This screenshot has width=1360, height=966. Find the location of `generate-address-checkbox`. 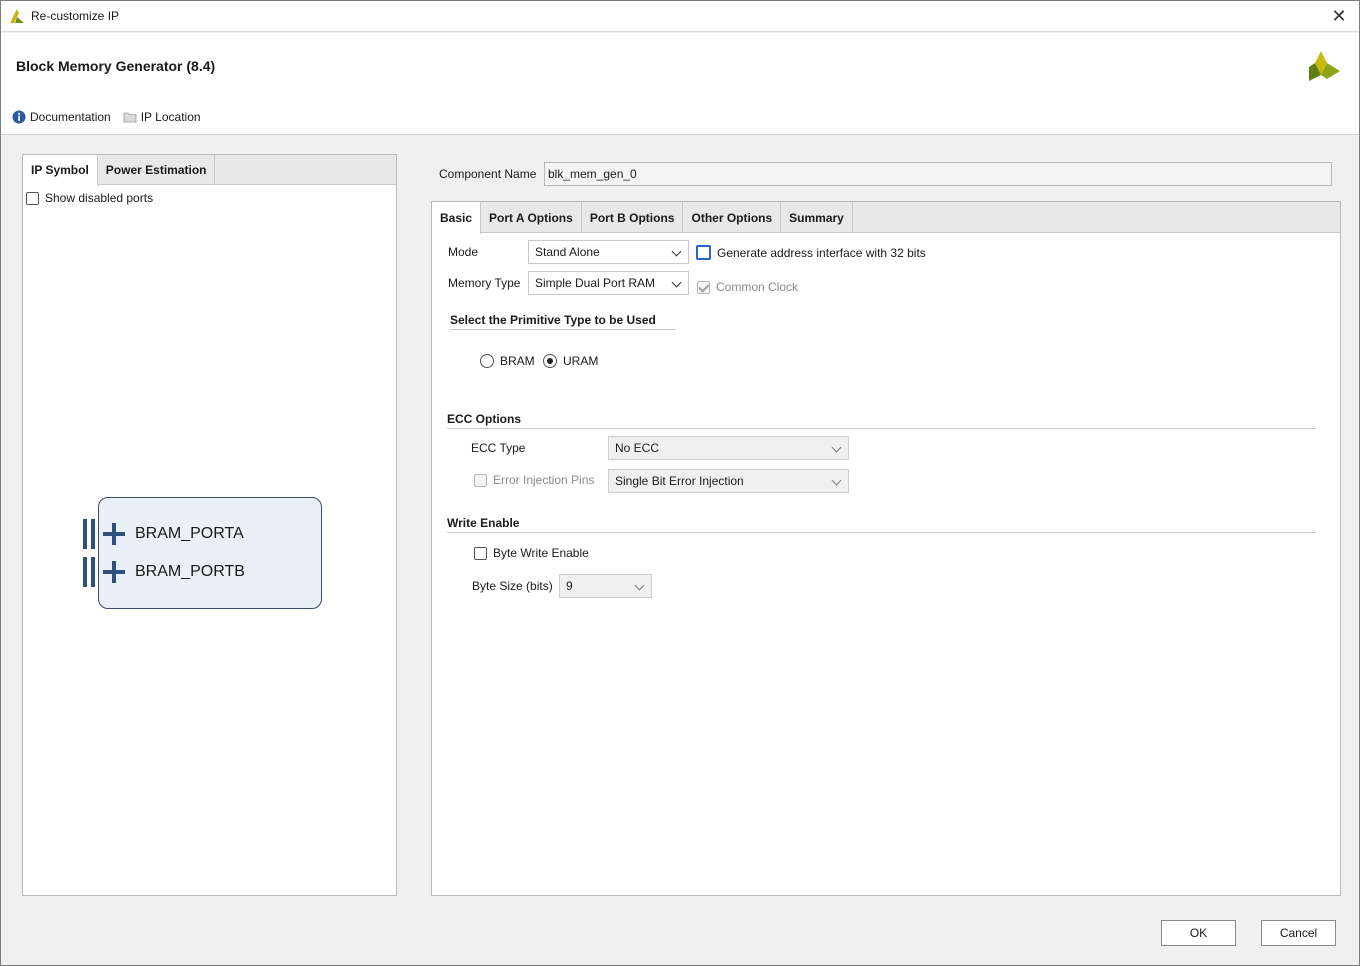

generate-address-checkbox is located at coordinates (703, 252).